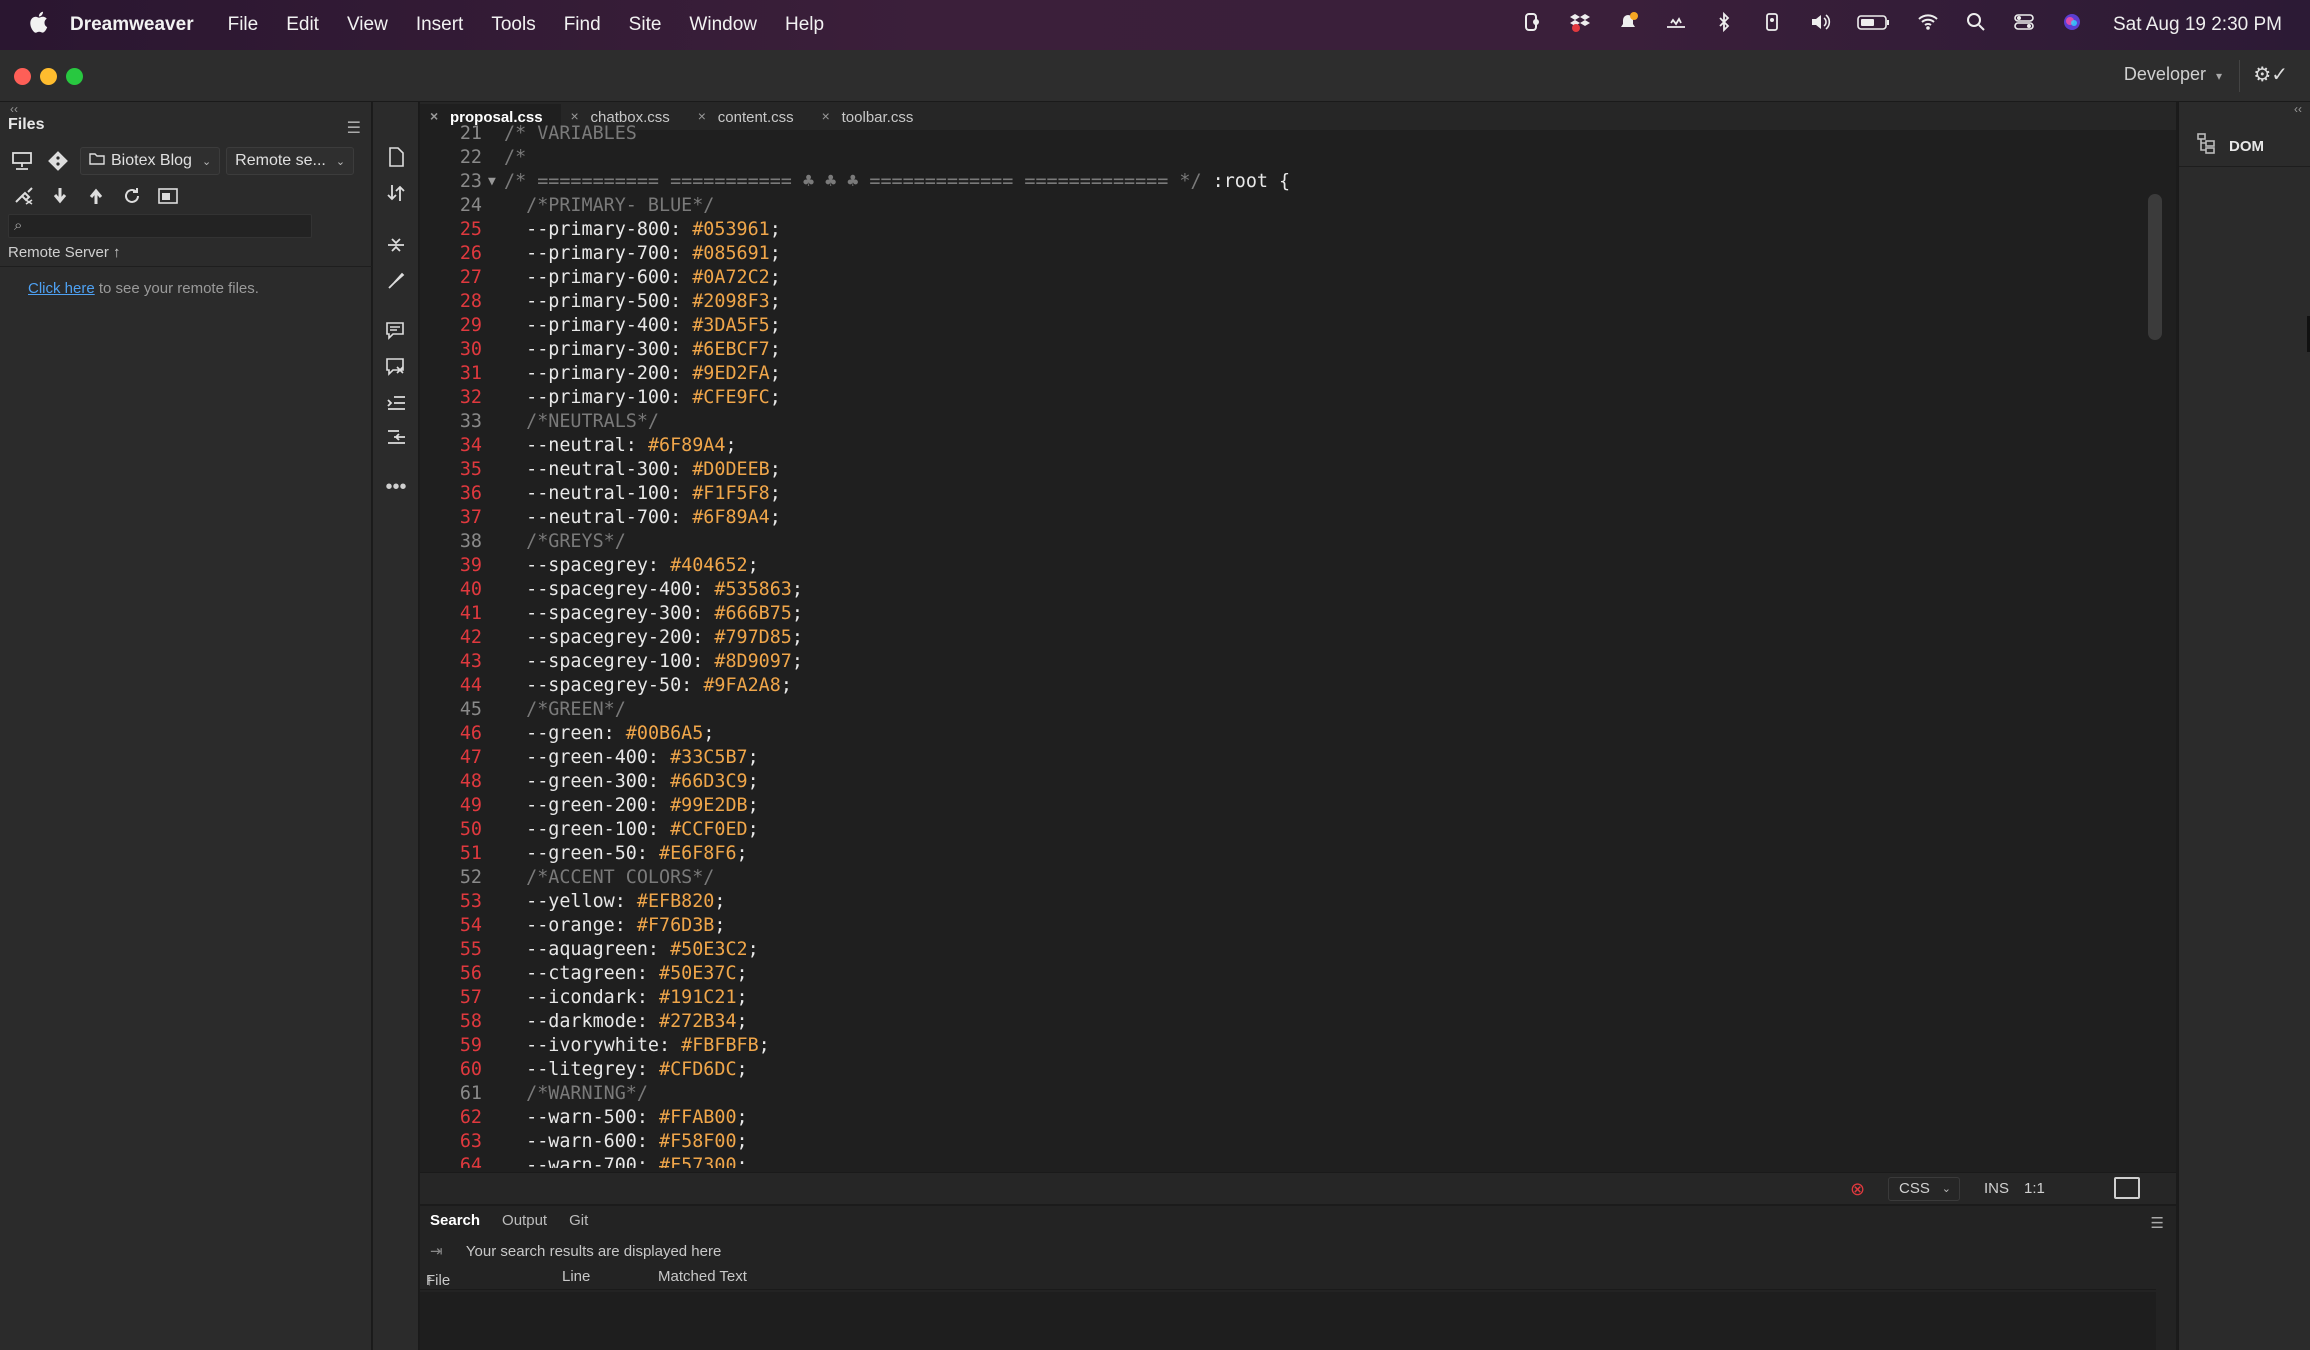 This screenshot has width=2310, height=1350. Describe the element at coordinates (1874, 25) in the screenshot. I see `battery-icon` at that location.